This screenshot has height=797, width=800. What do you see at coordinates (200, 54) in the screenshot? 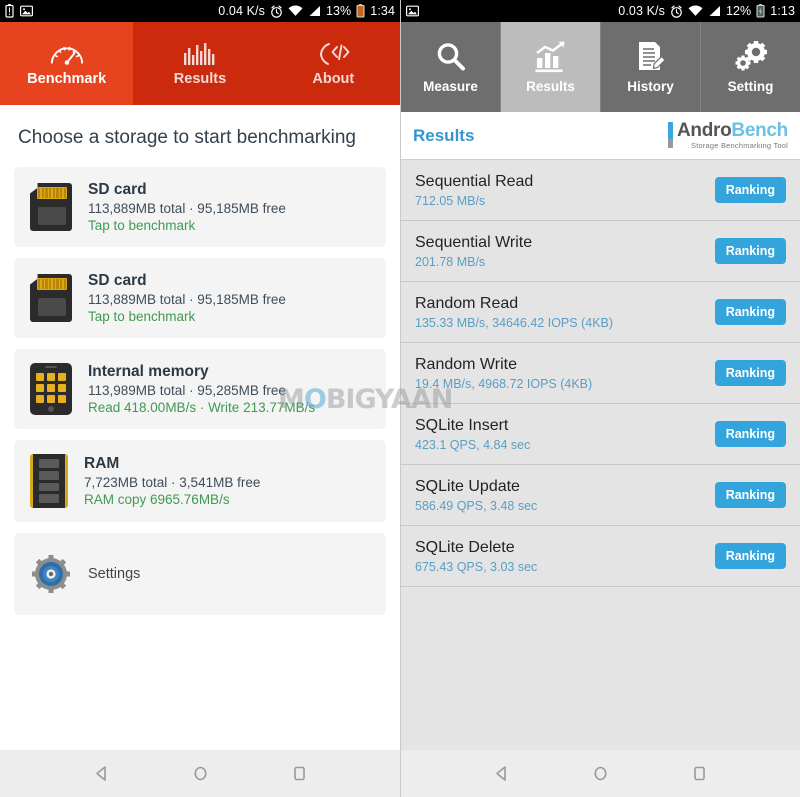
I see `bar-chart-icon` at bounding box center [200, 54].